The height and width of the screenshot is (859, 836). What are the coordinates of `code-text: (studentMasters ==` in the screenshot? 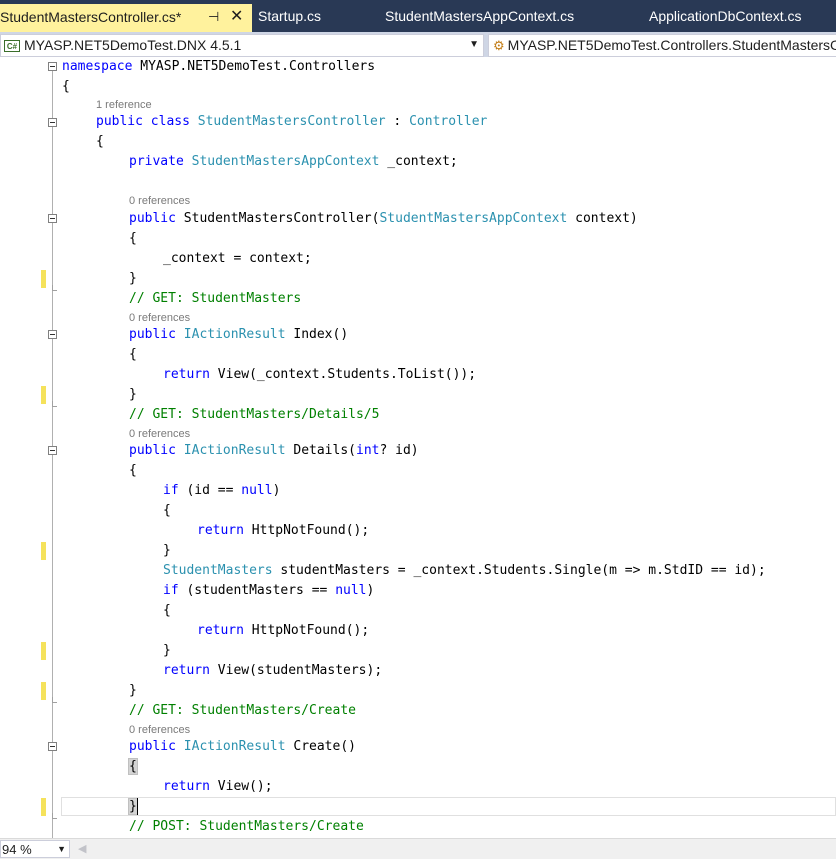 It's located at (257, 590).